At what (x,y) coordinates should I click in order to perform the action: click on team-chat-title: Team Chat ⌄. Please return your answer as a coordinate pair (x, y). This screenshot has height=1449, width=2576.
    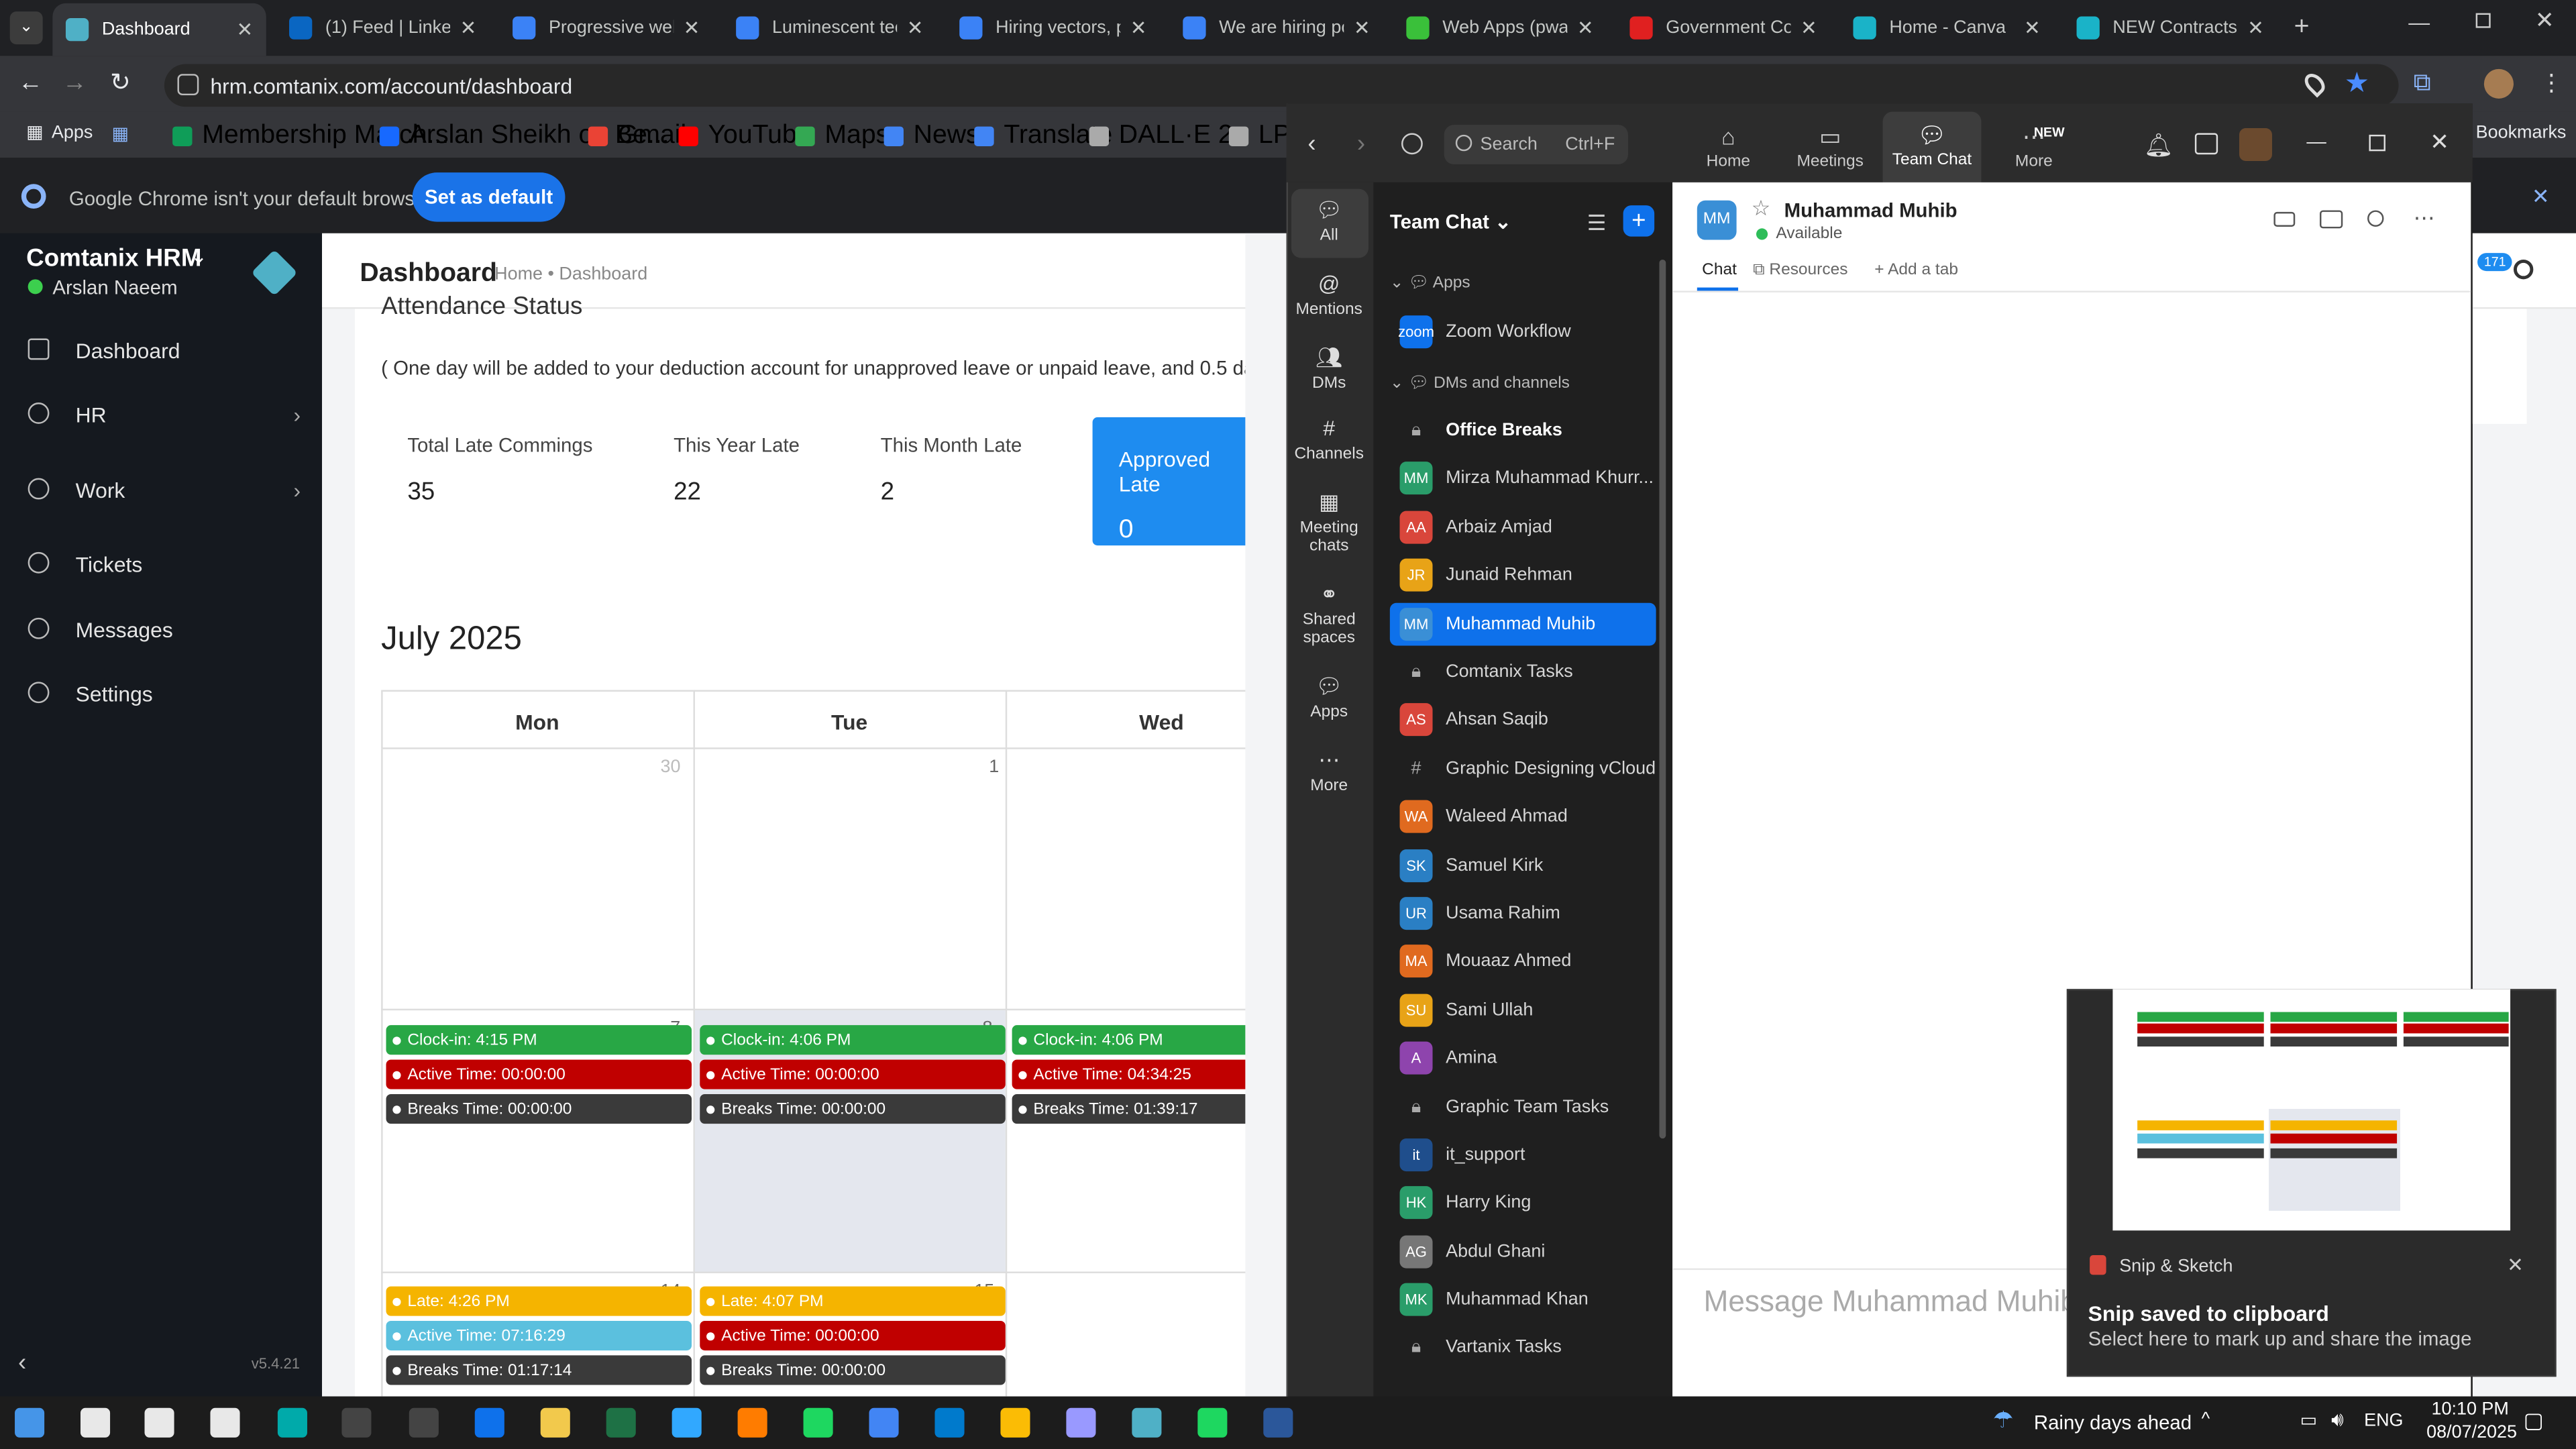
    Looking at the image, I should click on (1450, 221).